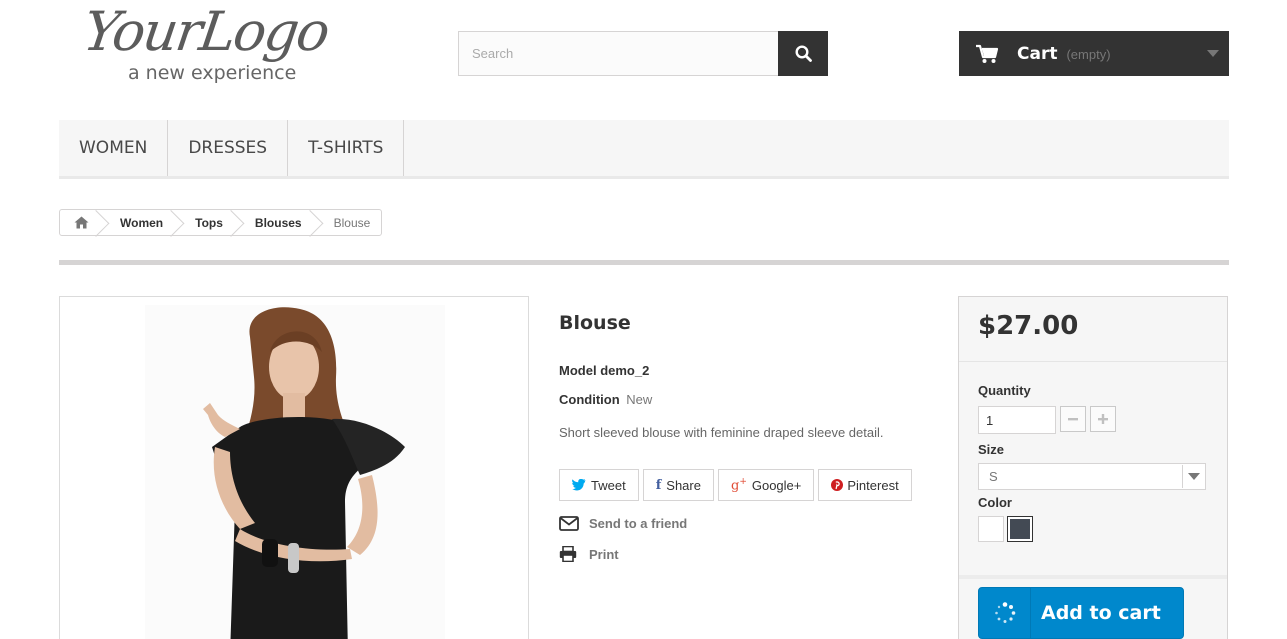 The height and width of the screenshot is (639, 1287). I want to click on color-swatch-dark, so click(1020, 529).